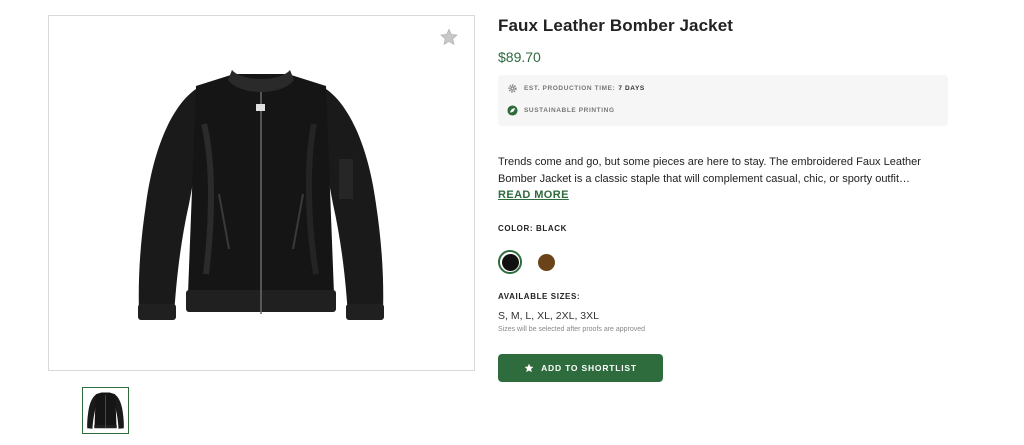 The height and width of the screenshot is (445, 1024). What do you see at coordinates (548, 316) in the screenshot?
I see `available-sizes-value: S, M, L, XL, 2XL, 3XL` at bounding box center [548, 316].